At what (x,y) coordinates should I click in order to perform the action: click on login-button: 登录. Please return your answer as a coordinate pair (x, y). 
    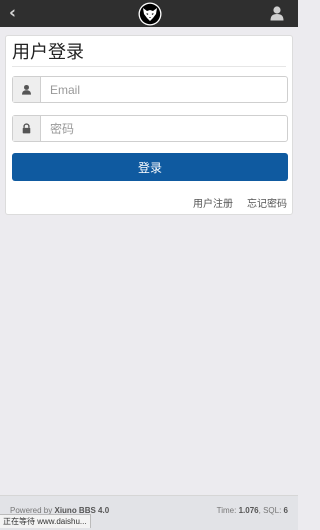
    Looking at the image, I should click on (150, 167).